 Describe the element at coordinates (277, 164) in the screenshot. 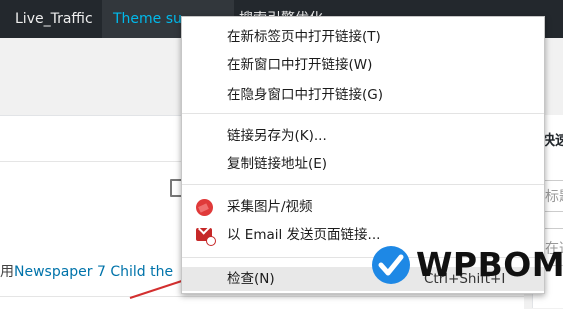

I see `menu-item-label: 复制链接地址(E)` at that location.